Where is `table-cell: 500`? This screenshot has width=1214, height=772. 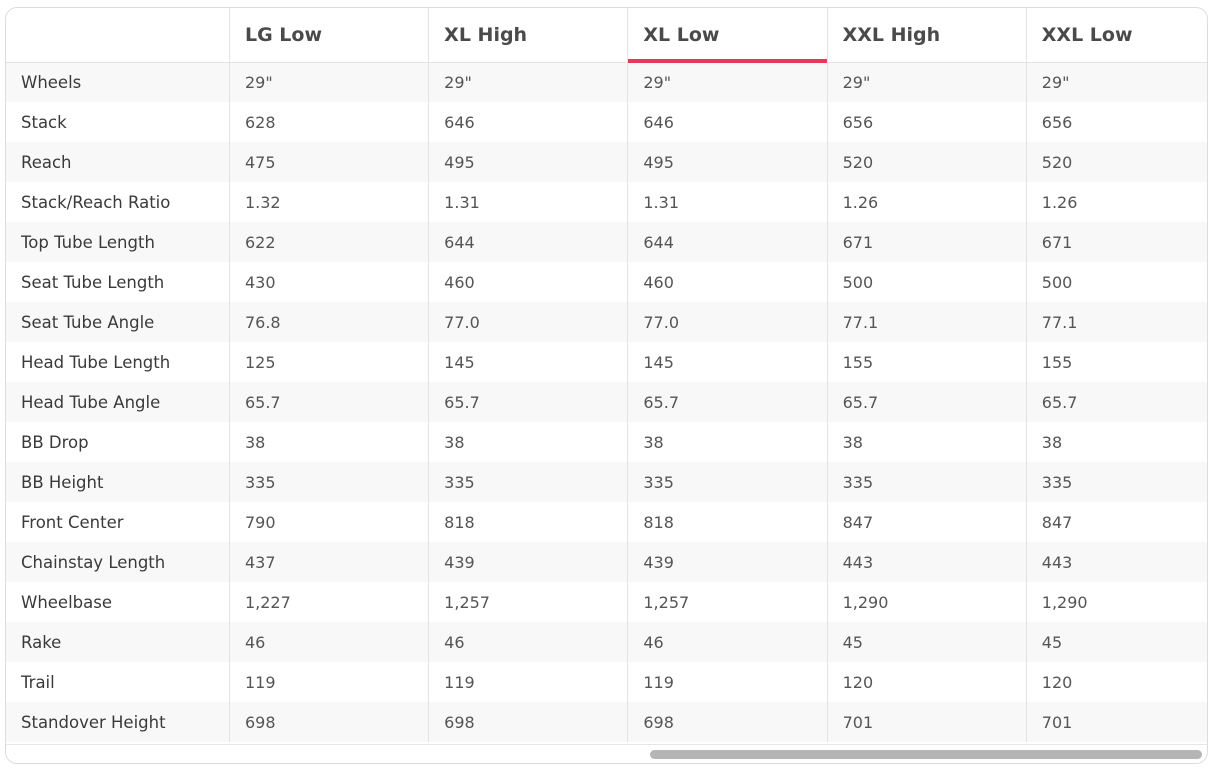
table-cell: 500 is located at coordinates (927, 282).